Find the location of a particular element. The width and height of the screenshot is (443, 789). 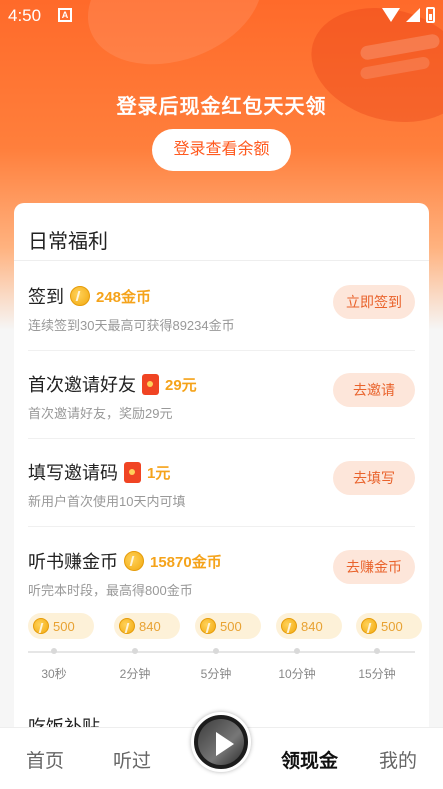

task-row-checkin: 签到 248金币 连续签到30天最高可获得89234金币 立即签到 is located at coordinates (221, 326).